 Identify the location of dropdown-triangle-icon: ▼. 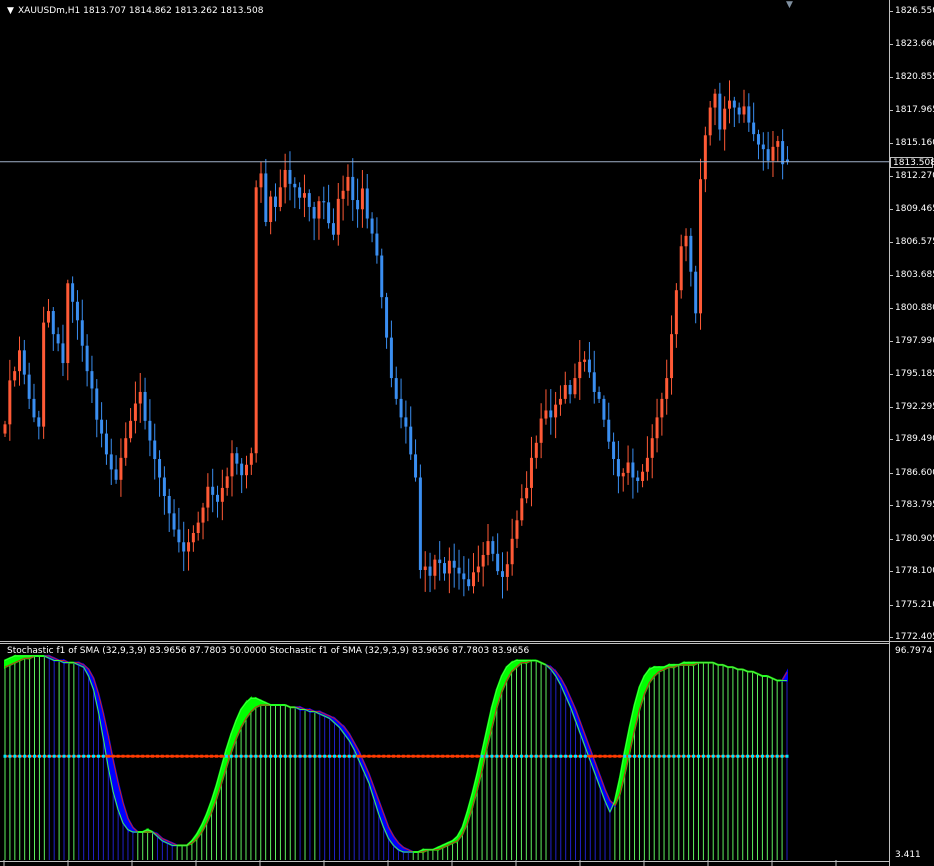
(10, 11).